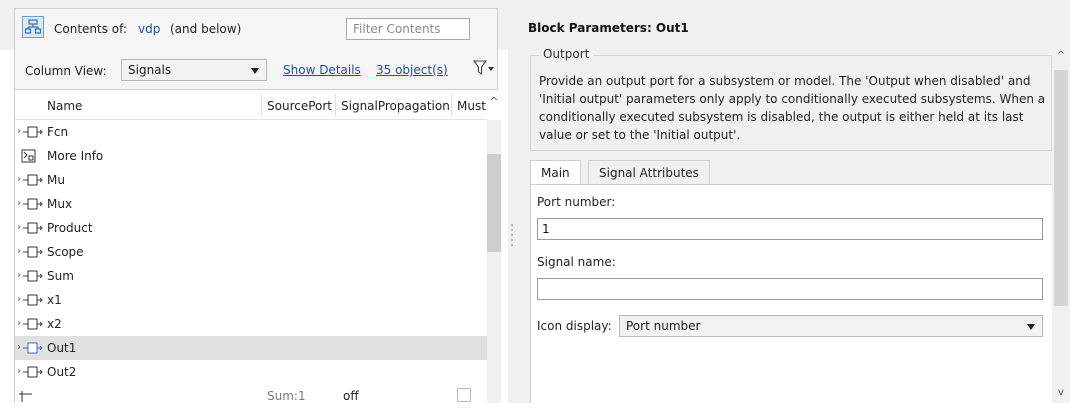 Image resolution: width=1070 pixels, height=408 pixels. I want to click on parameter-tabs: Main Signal Attributes, so click(792, 172).